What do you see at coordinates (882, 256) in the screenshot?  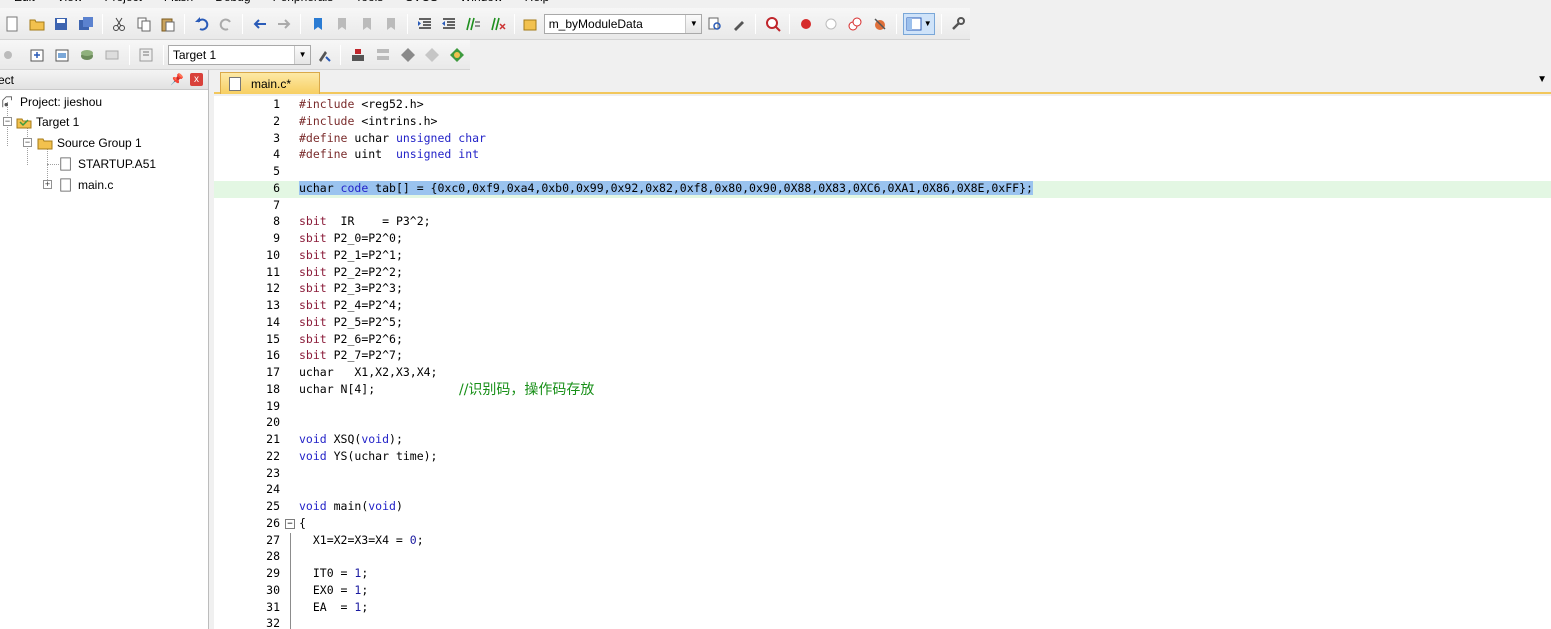 I see `code-line: 10 sbit P2_1=P2^1;` at bounding box center [882, 256].